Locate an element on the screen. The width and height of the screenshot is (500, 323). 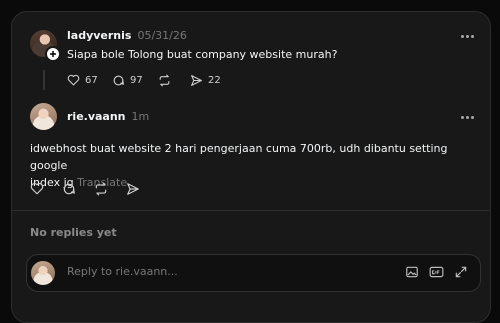
reply-header: rie.vaann 1m is located at coordinates (108, 116).